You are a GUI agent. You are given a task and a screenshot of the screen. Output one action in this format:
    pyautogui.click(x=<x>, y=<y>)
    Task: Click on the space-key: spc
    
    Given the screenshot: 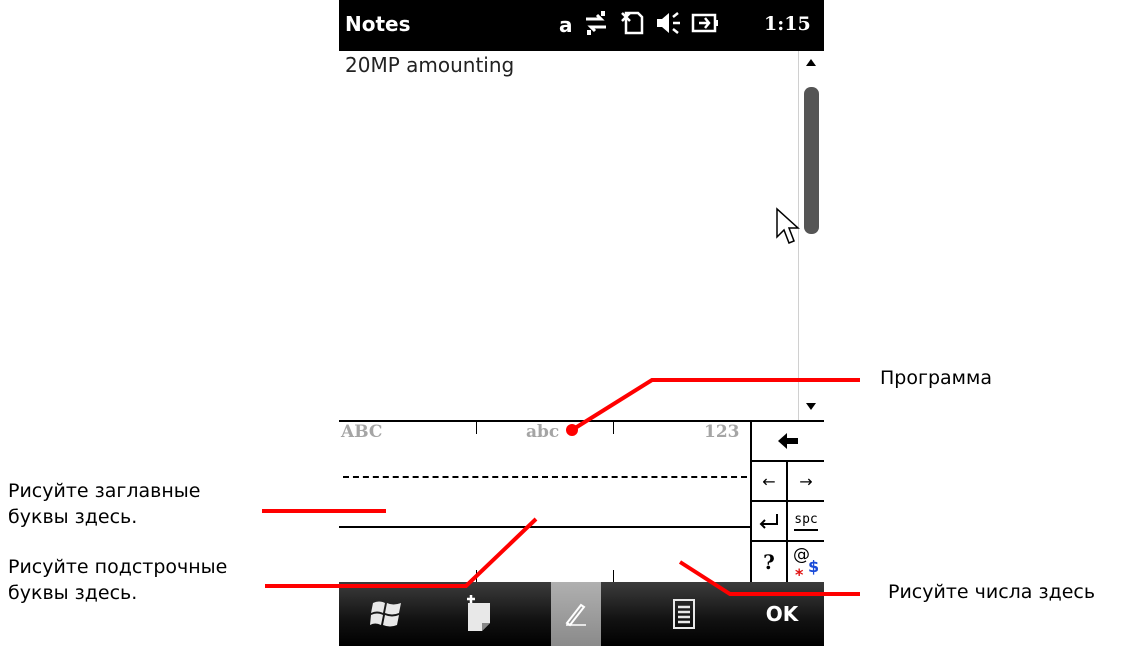 What is the action you would take?
    pyautogui.click(x=806, y=522)
    